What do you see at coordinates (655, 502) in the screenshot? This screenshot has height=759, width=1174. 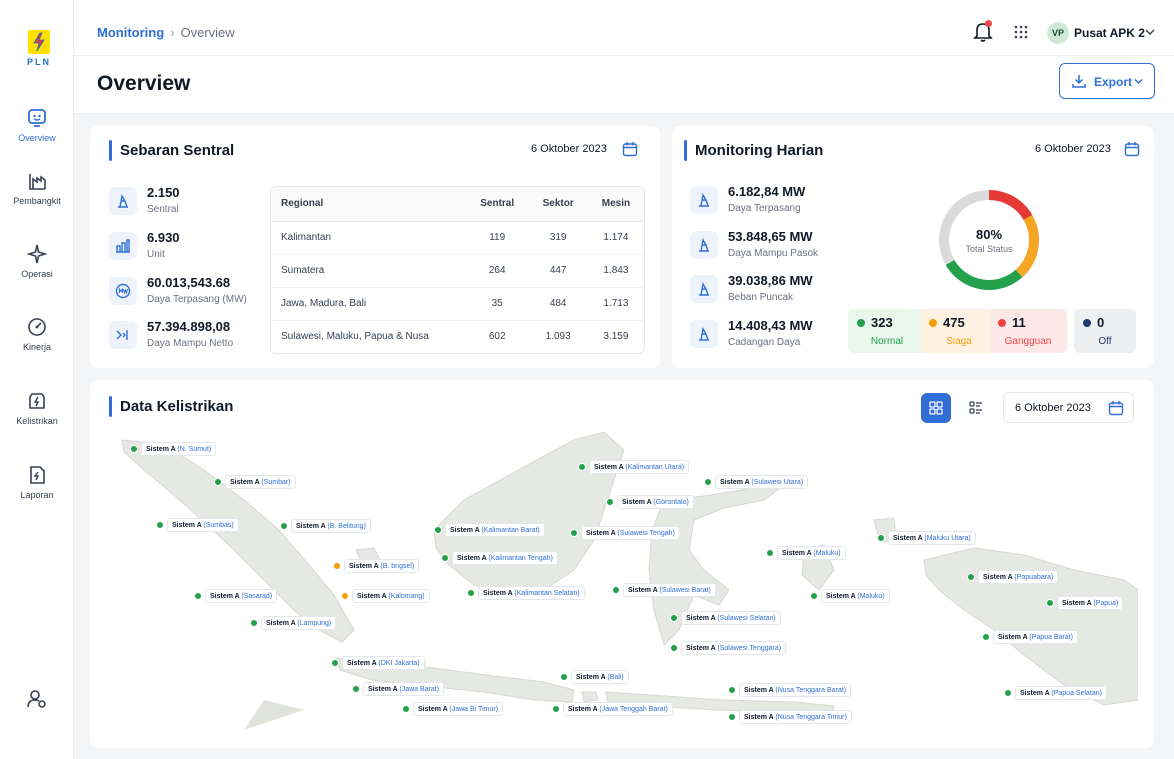 I see `marker-label: Sistem A (Gorontalo)` at bounding box center [655, 502].